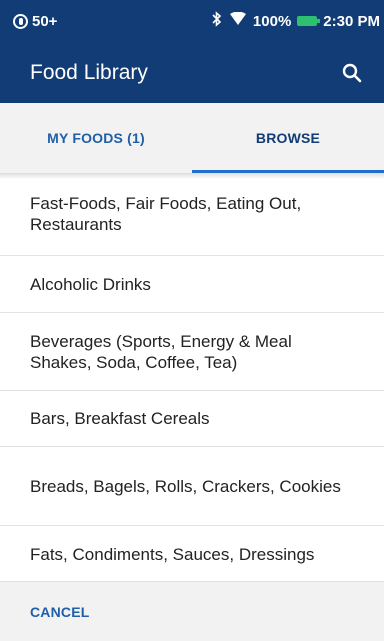  What do you see at coordinates (89, 72) in the screenshot?
I see `page-title: Food Library` at bounding box center [89, 72].